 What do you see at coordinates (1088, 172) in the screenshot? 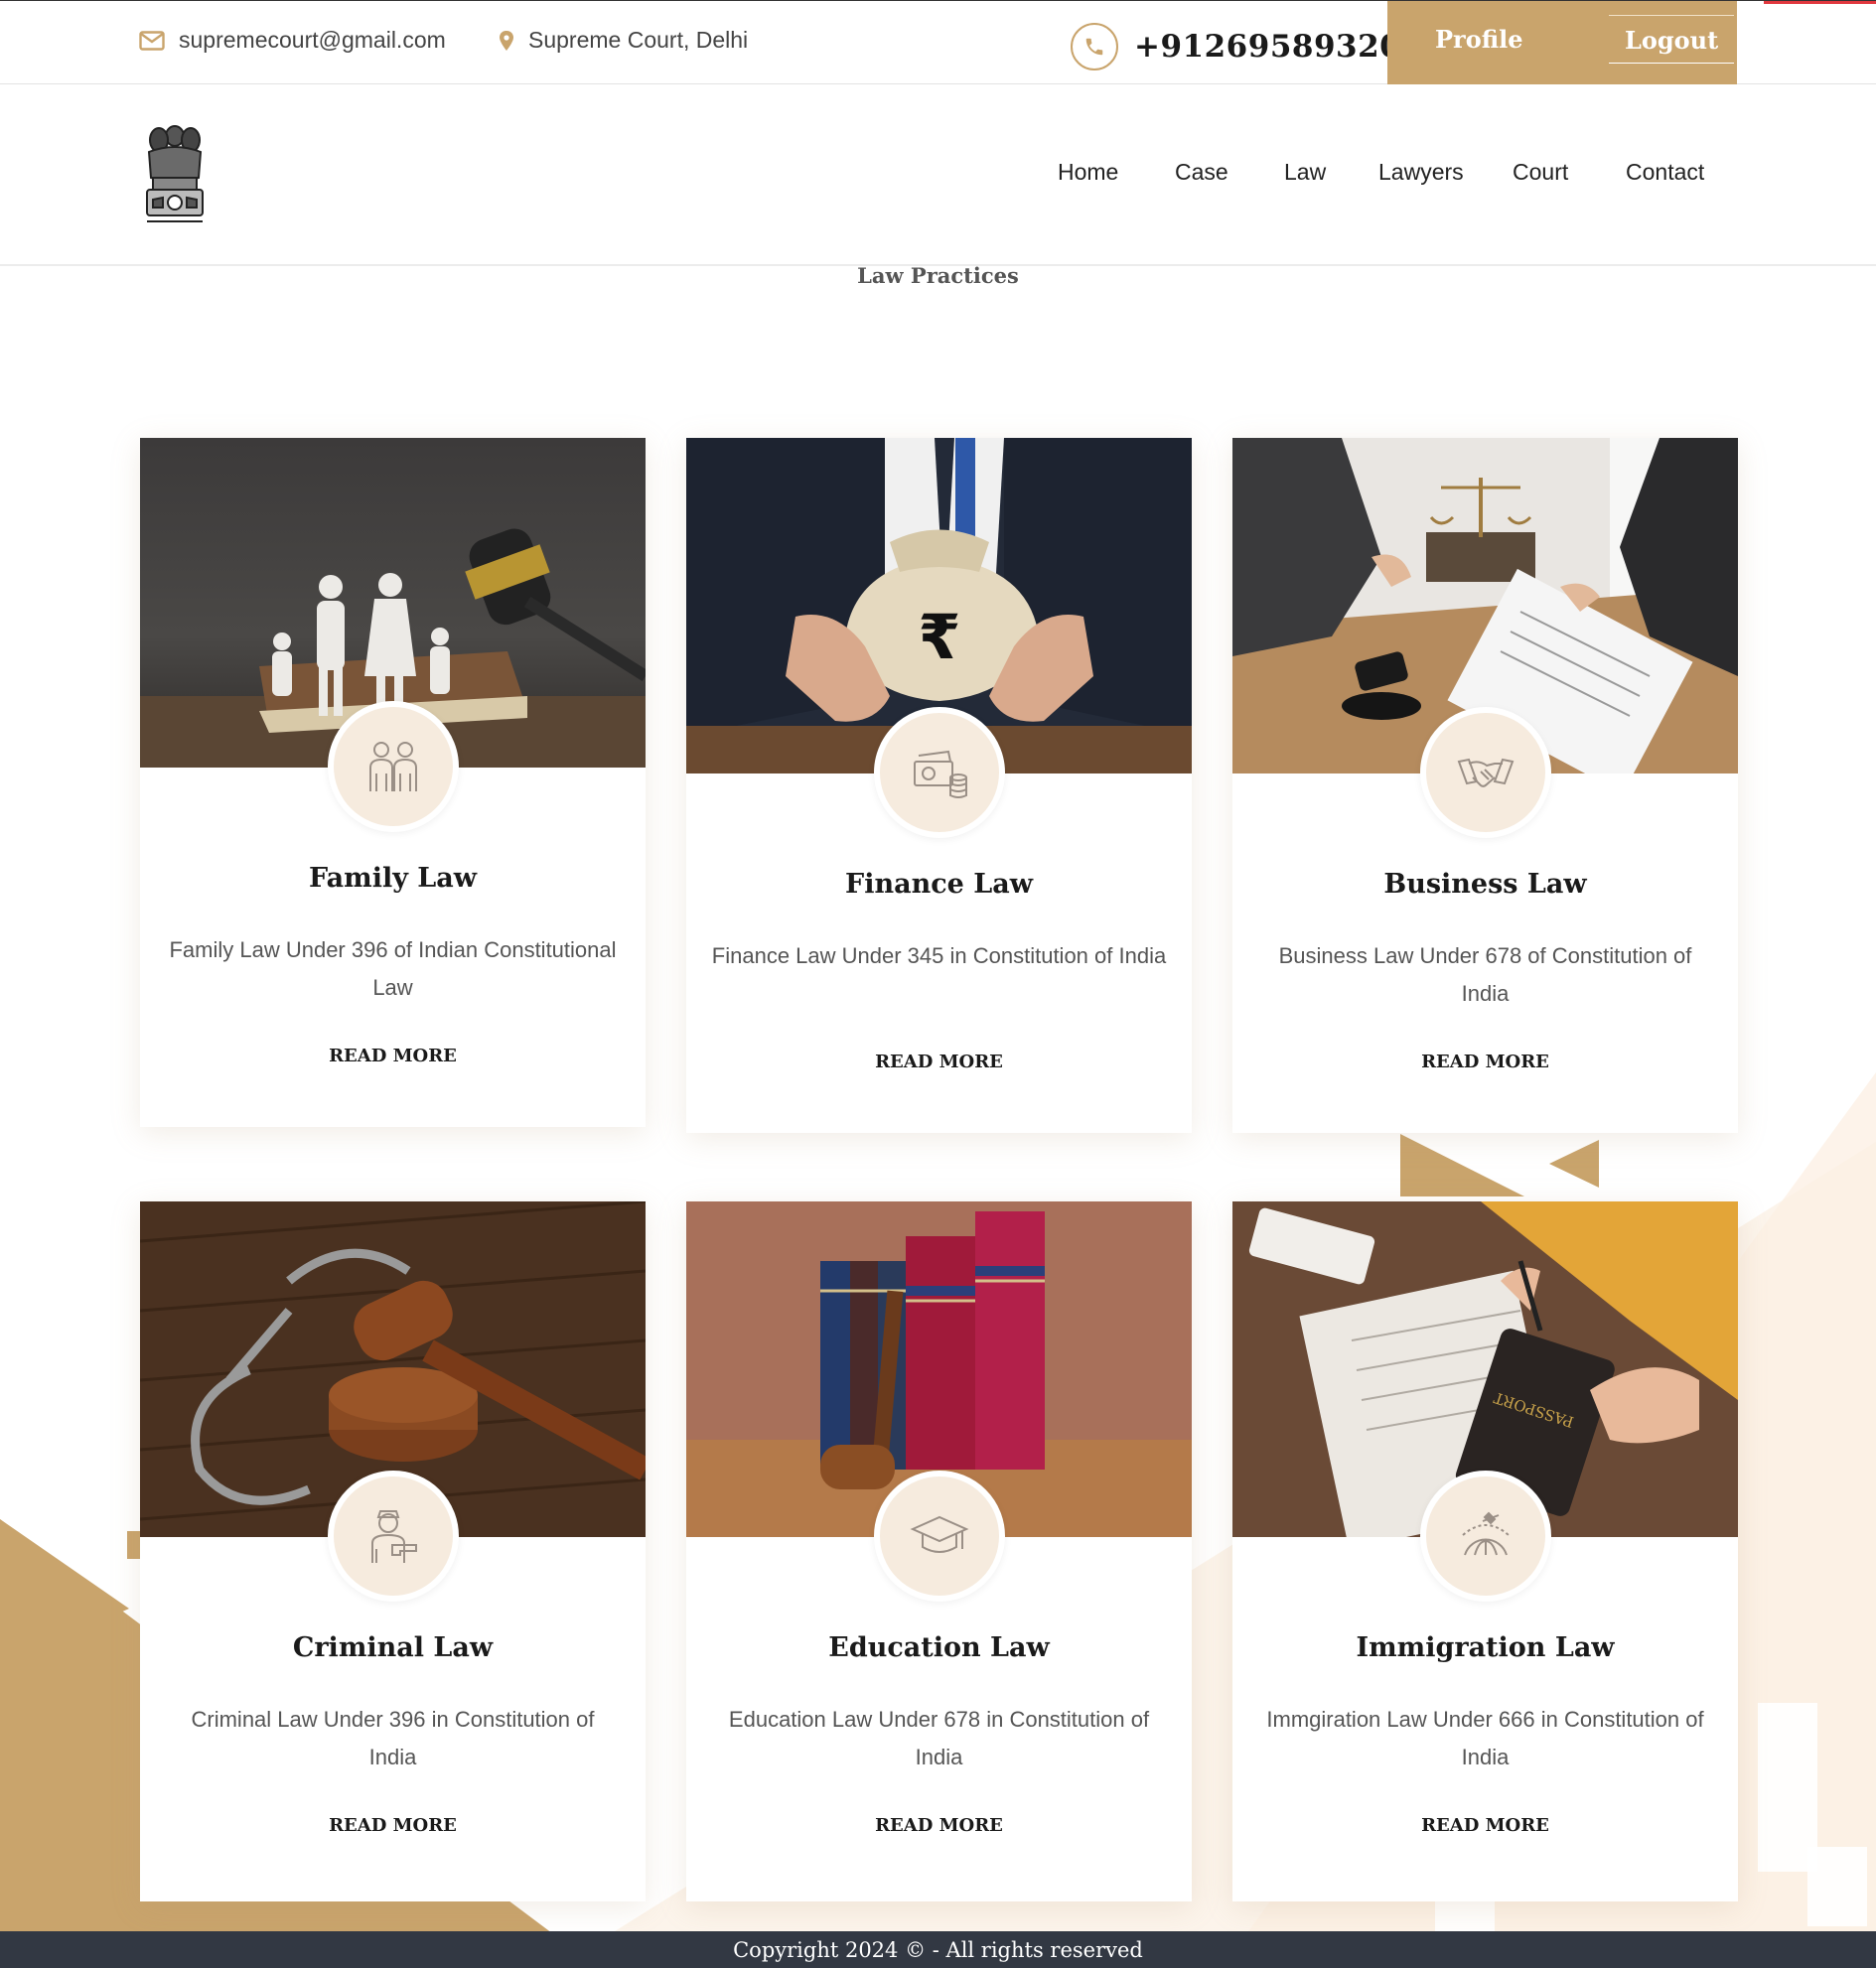
I see `nav-home: Home` at bounding box center [1088, 172].